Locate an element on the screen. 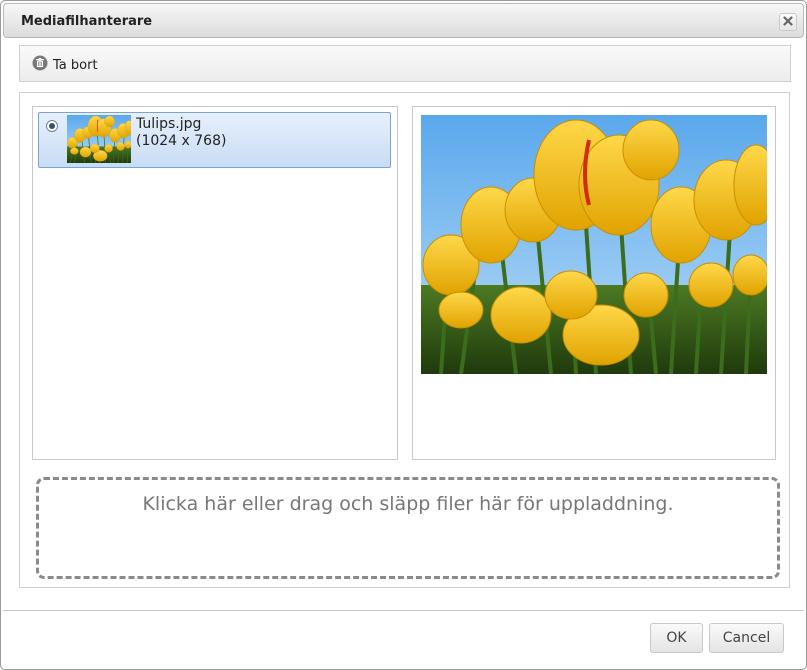 The height and width of the screenshot is (670, 807). delete-button-label: Ta bort is located at coordinates (75, 65).